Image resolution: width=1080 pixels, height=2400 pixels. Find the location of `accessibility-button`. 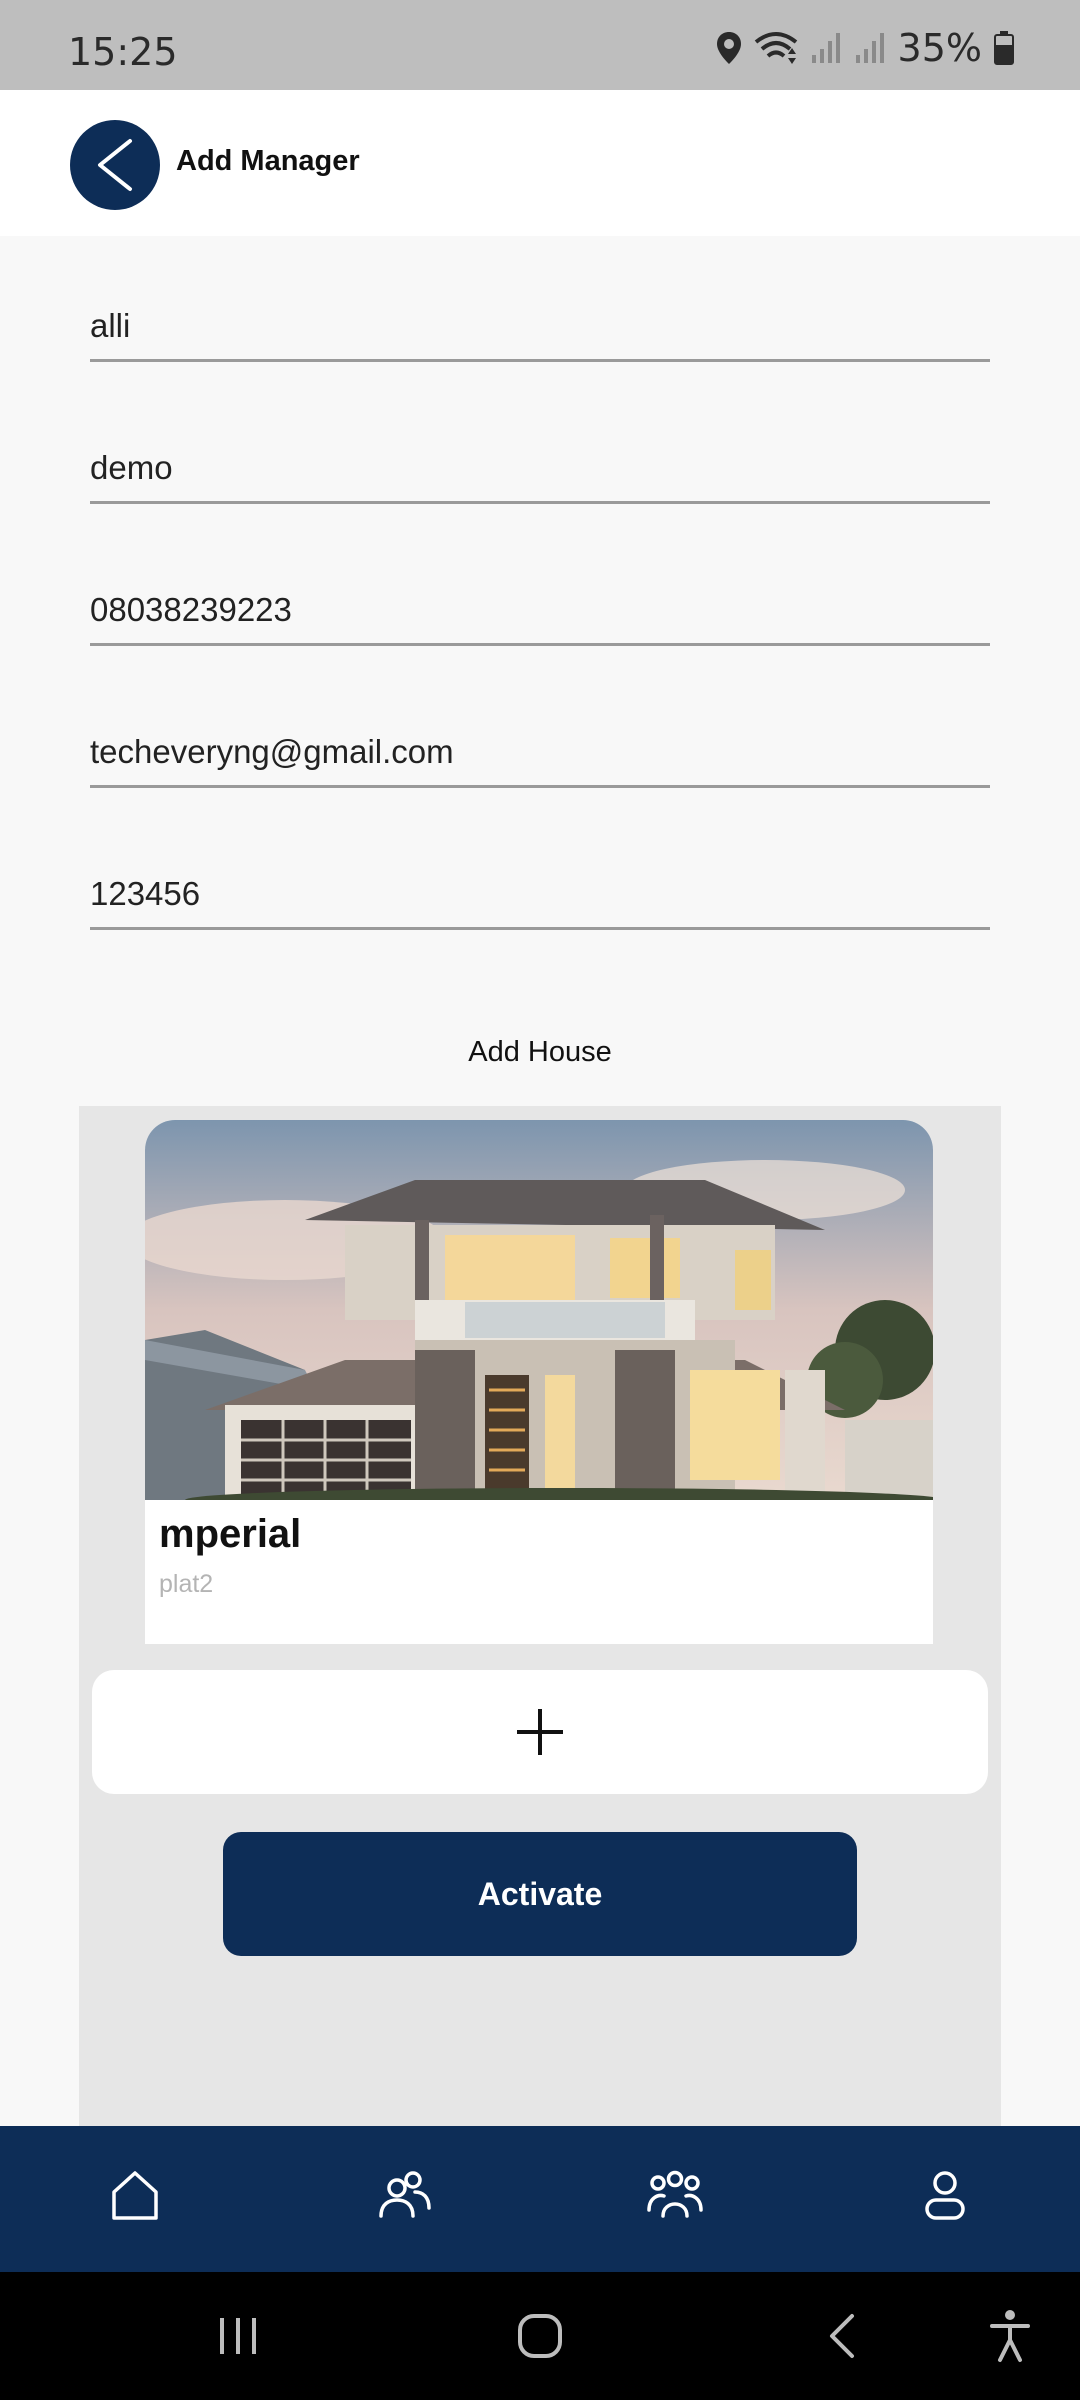

accessibility-button is located at coordinates (1010, 2336).